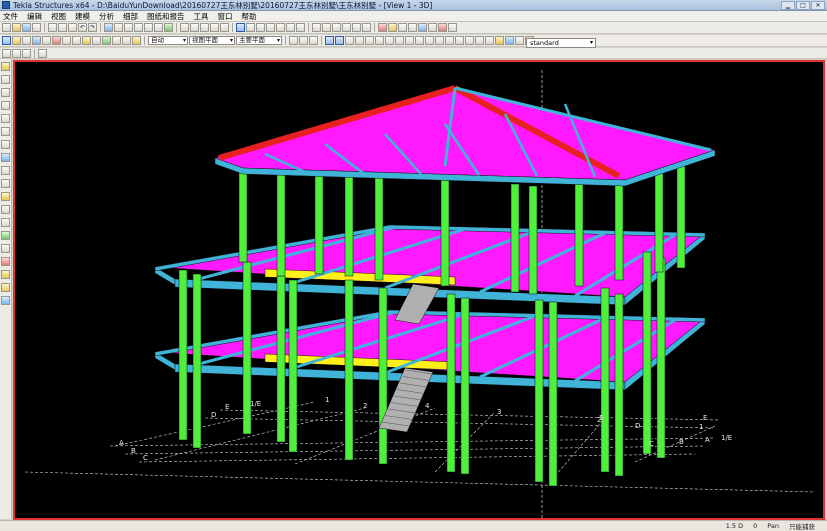 This screenshot has height=531, width=827. I want to click on view-redraw-icon, so click(16, 53).